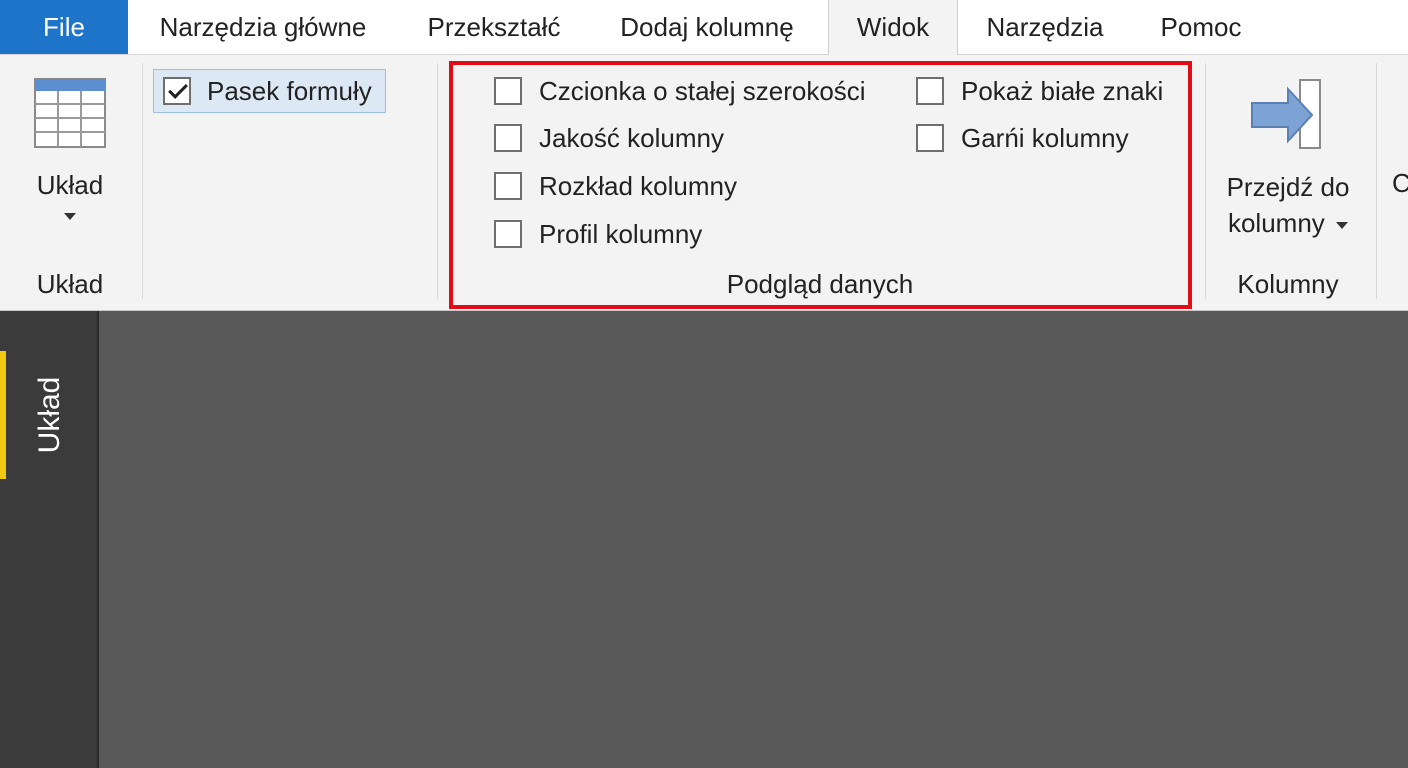 Image resolution: width=1408 pixels, height=768 pixels. Describe the element at coordinates (1276, 223) in the screenshot. I see `go-to-column-label-line2: kolumny` at that location.